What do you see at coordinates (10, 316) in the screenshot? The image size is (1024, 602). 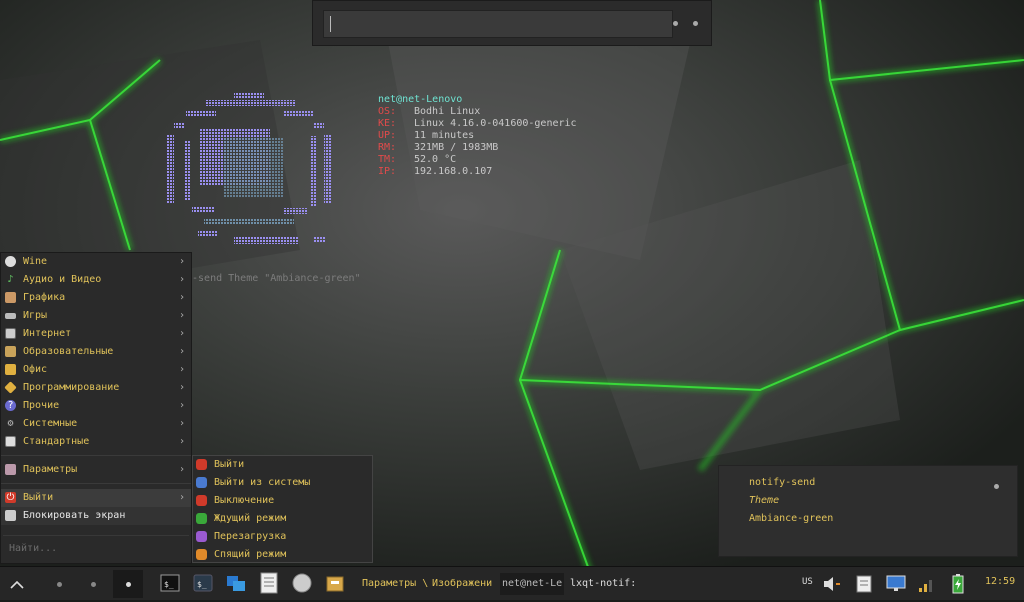 I see `games-icon` at bounding box center [10, 316].